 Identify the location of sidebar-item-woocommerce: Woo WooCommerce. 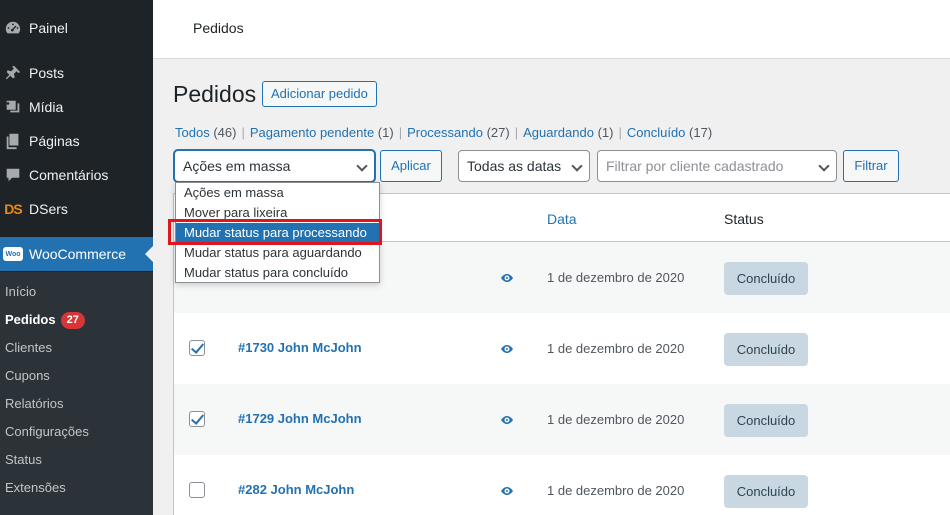
(76, 254).